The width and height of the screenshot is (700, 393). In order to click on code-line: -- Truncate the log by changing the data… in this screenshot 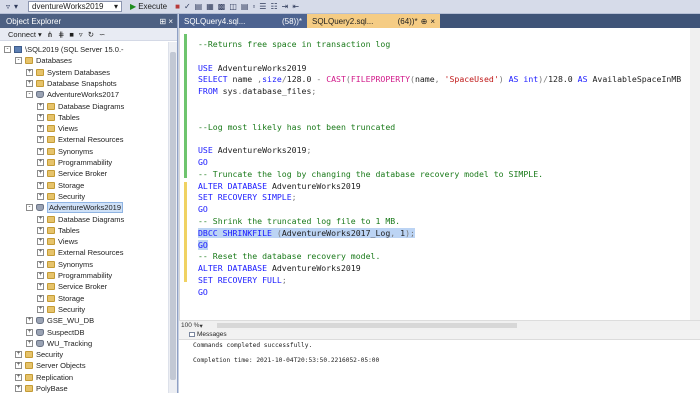, I will do `click(370, 174)`.